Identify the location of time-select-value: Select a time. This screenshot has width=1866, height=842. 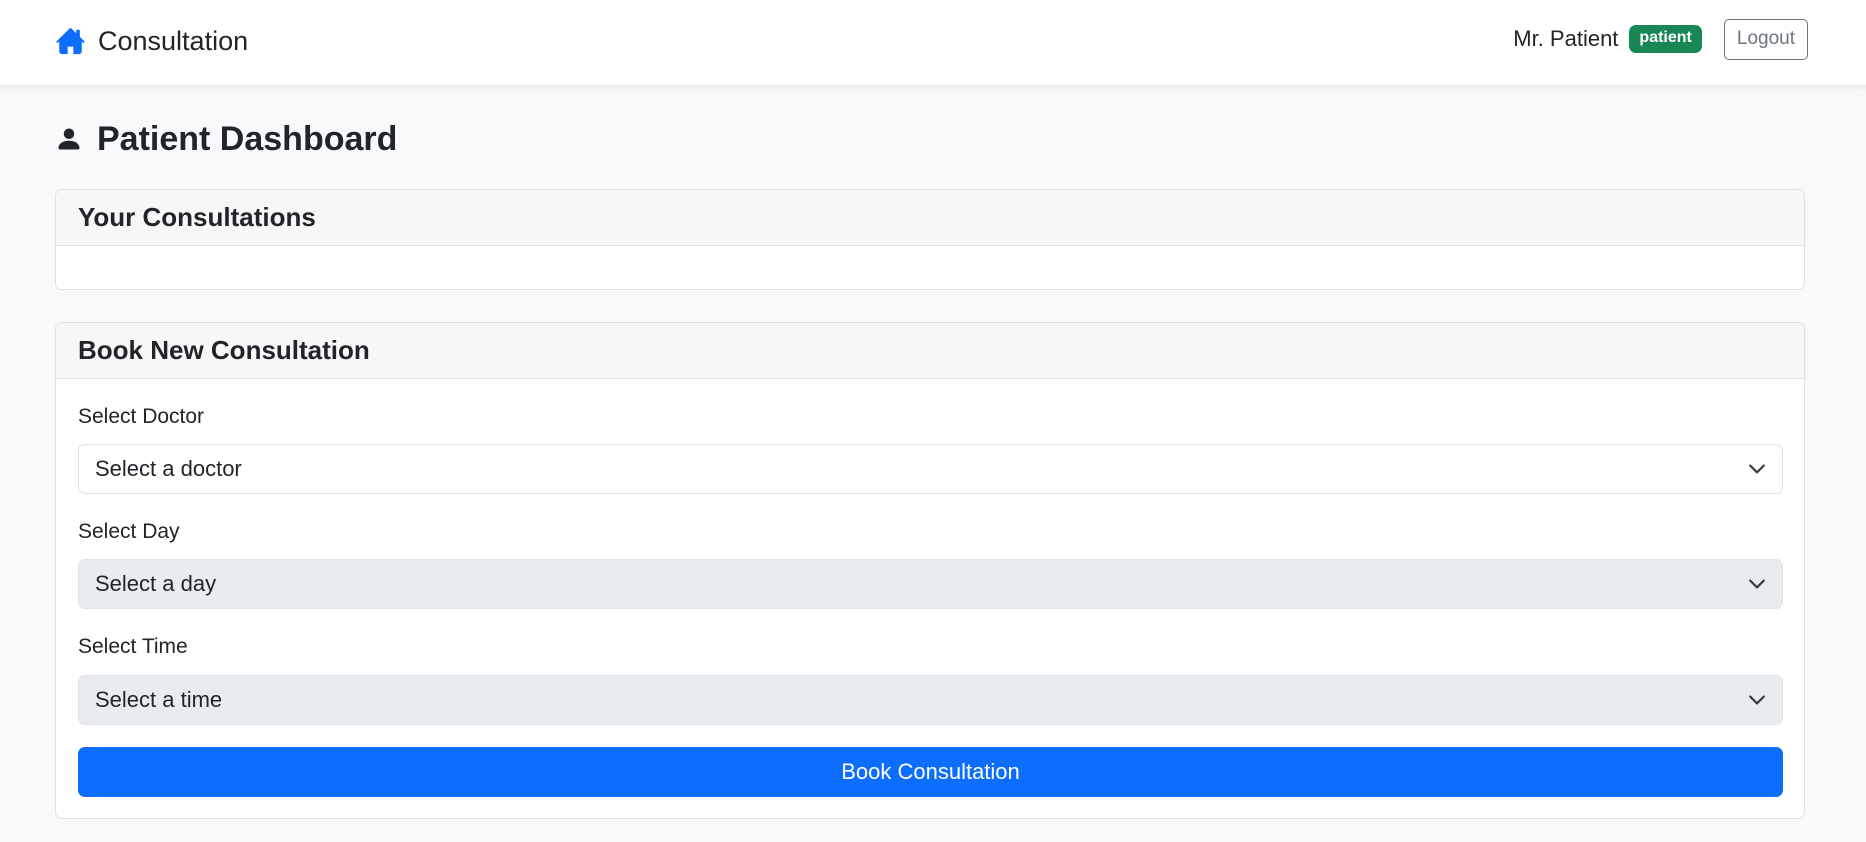
(159, 699).